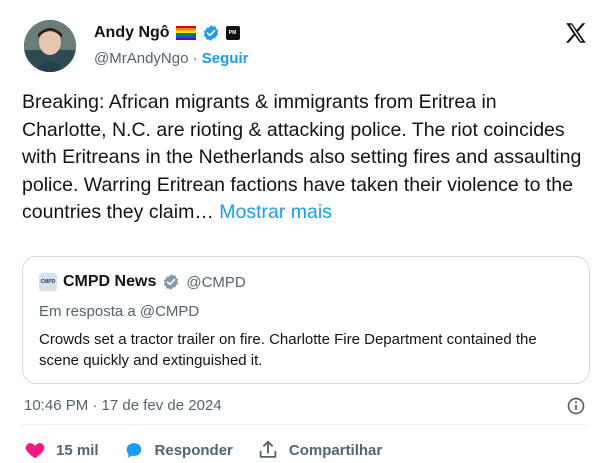  What do you see at coordinates (576, 406) in the screenshot?
I see `info-icon` at bounding box center [576, 406].